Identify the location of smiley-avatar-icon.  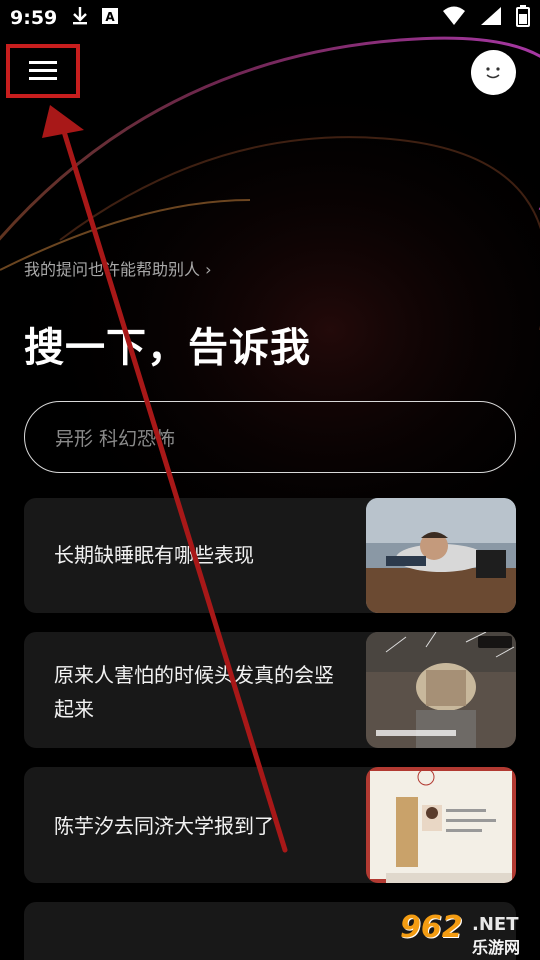
(493, 83).